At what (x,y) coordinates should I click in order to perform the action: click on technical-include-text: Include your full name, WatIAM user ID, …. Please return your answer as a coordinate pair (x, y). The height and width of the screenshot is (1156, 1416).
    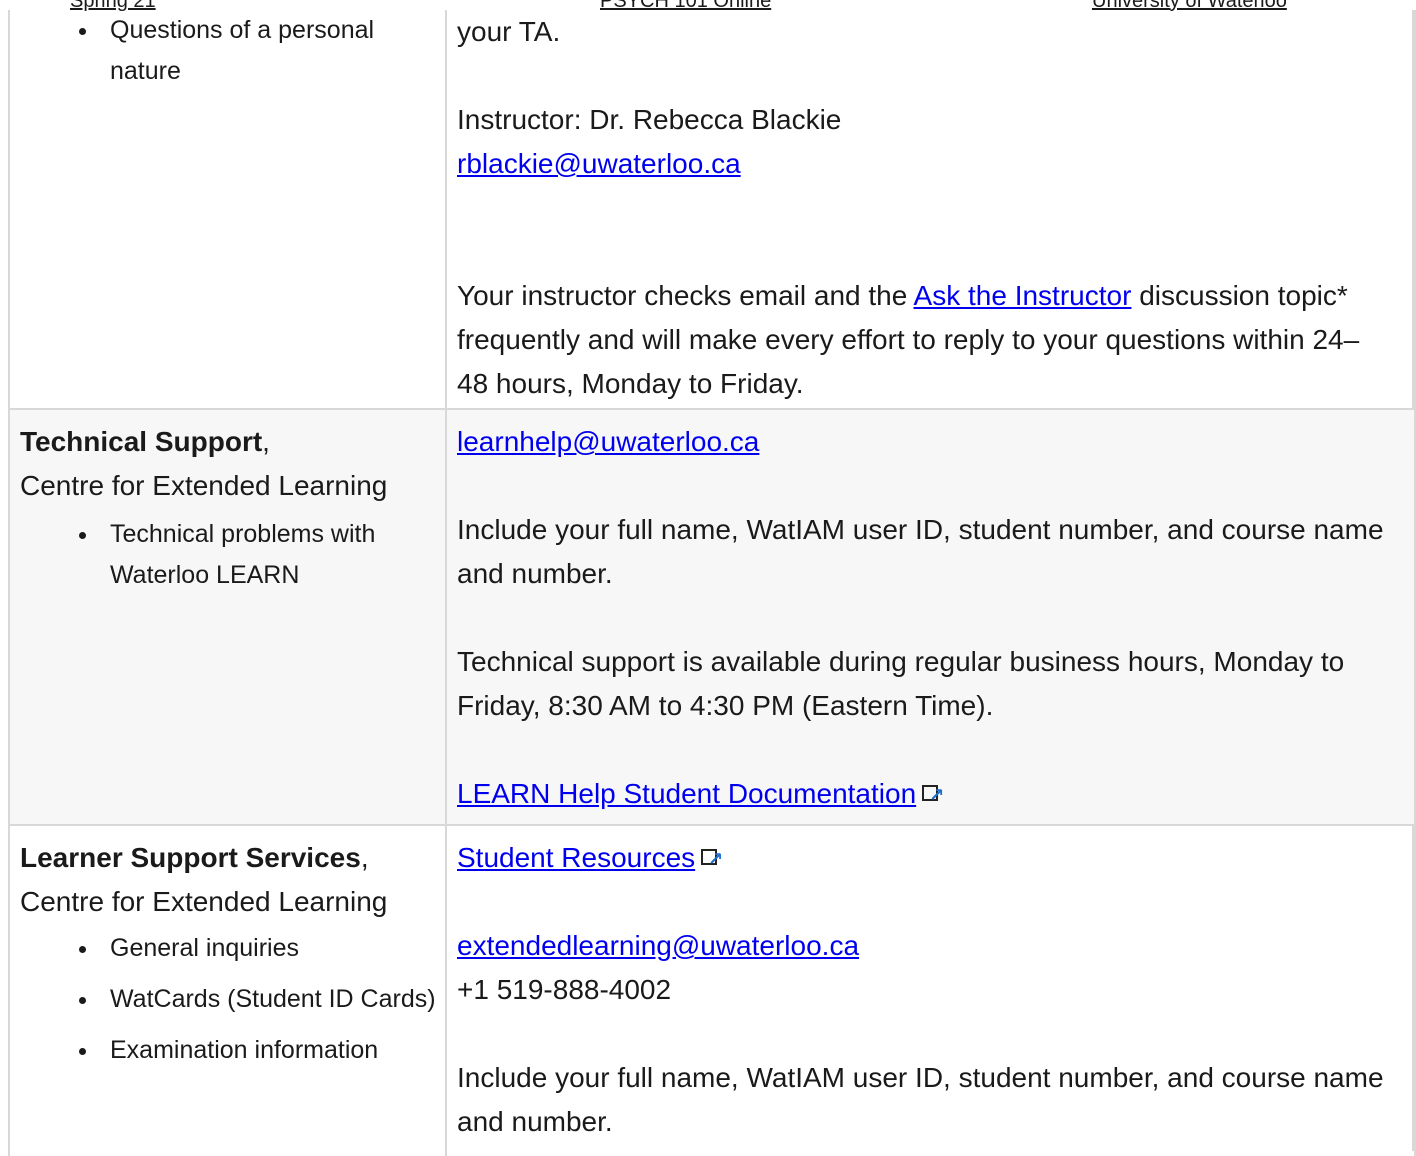
    Looking at the image, I should click on (920, 551).